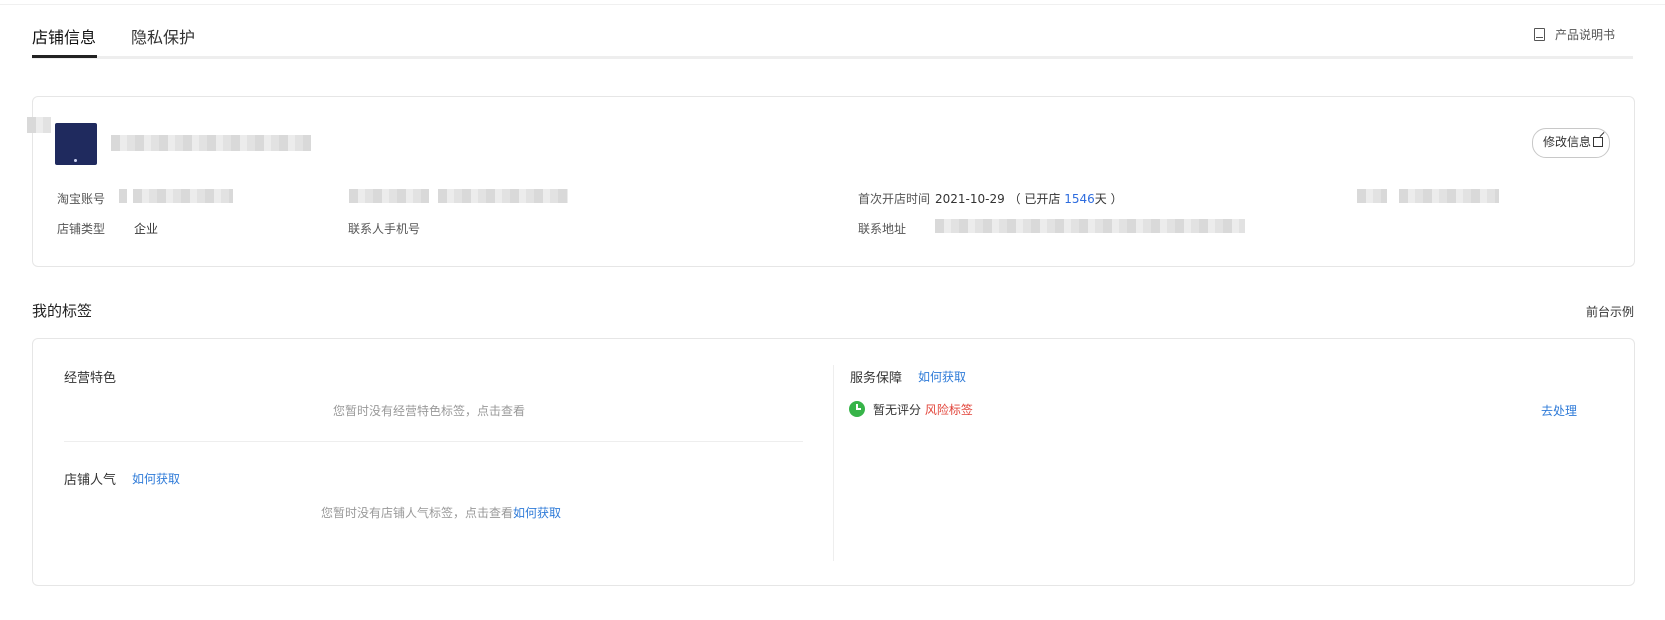 The image size is (1665, 620). I want to click on my-tags-title: 我的标签, so click(62, 311).